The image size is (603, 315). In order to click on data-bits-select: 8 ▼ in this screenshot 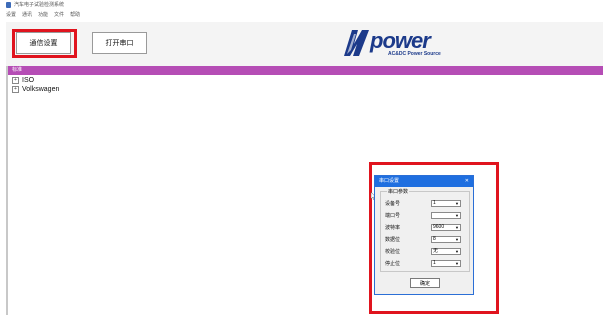, I will do `click(446, 239)`.